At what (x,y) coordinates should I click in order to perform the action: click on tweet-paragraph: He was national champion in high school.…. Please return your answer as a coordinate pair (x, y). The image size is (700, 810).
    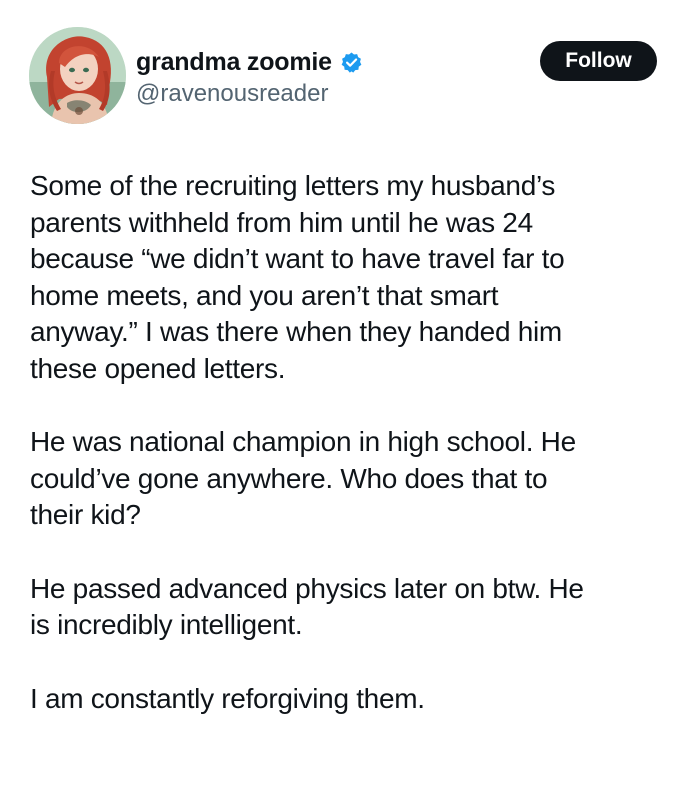
    Looking at the image, I should click on (303, 478).